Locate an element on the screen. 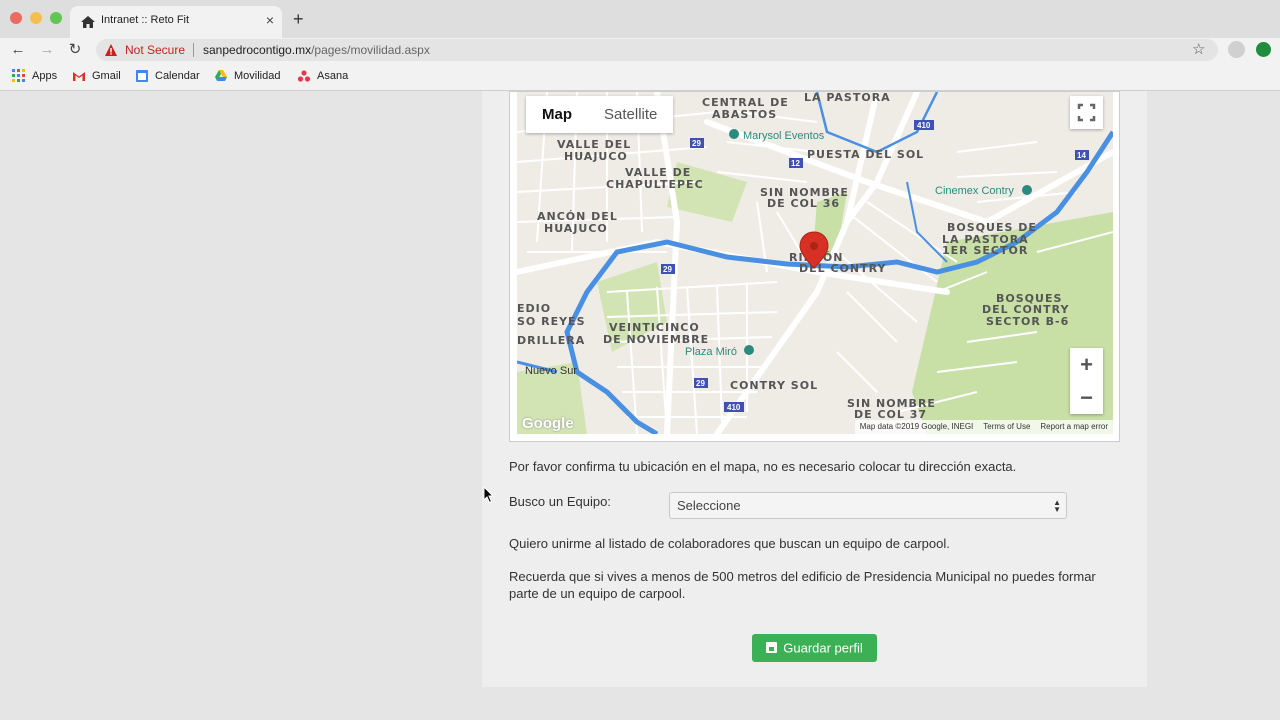 This screenshot has width=1280, height=720. place-label: ABASTOS is located at coordinates (744, 114).